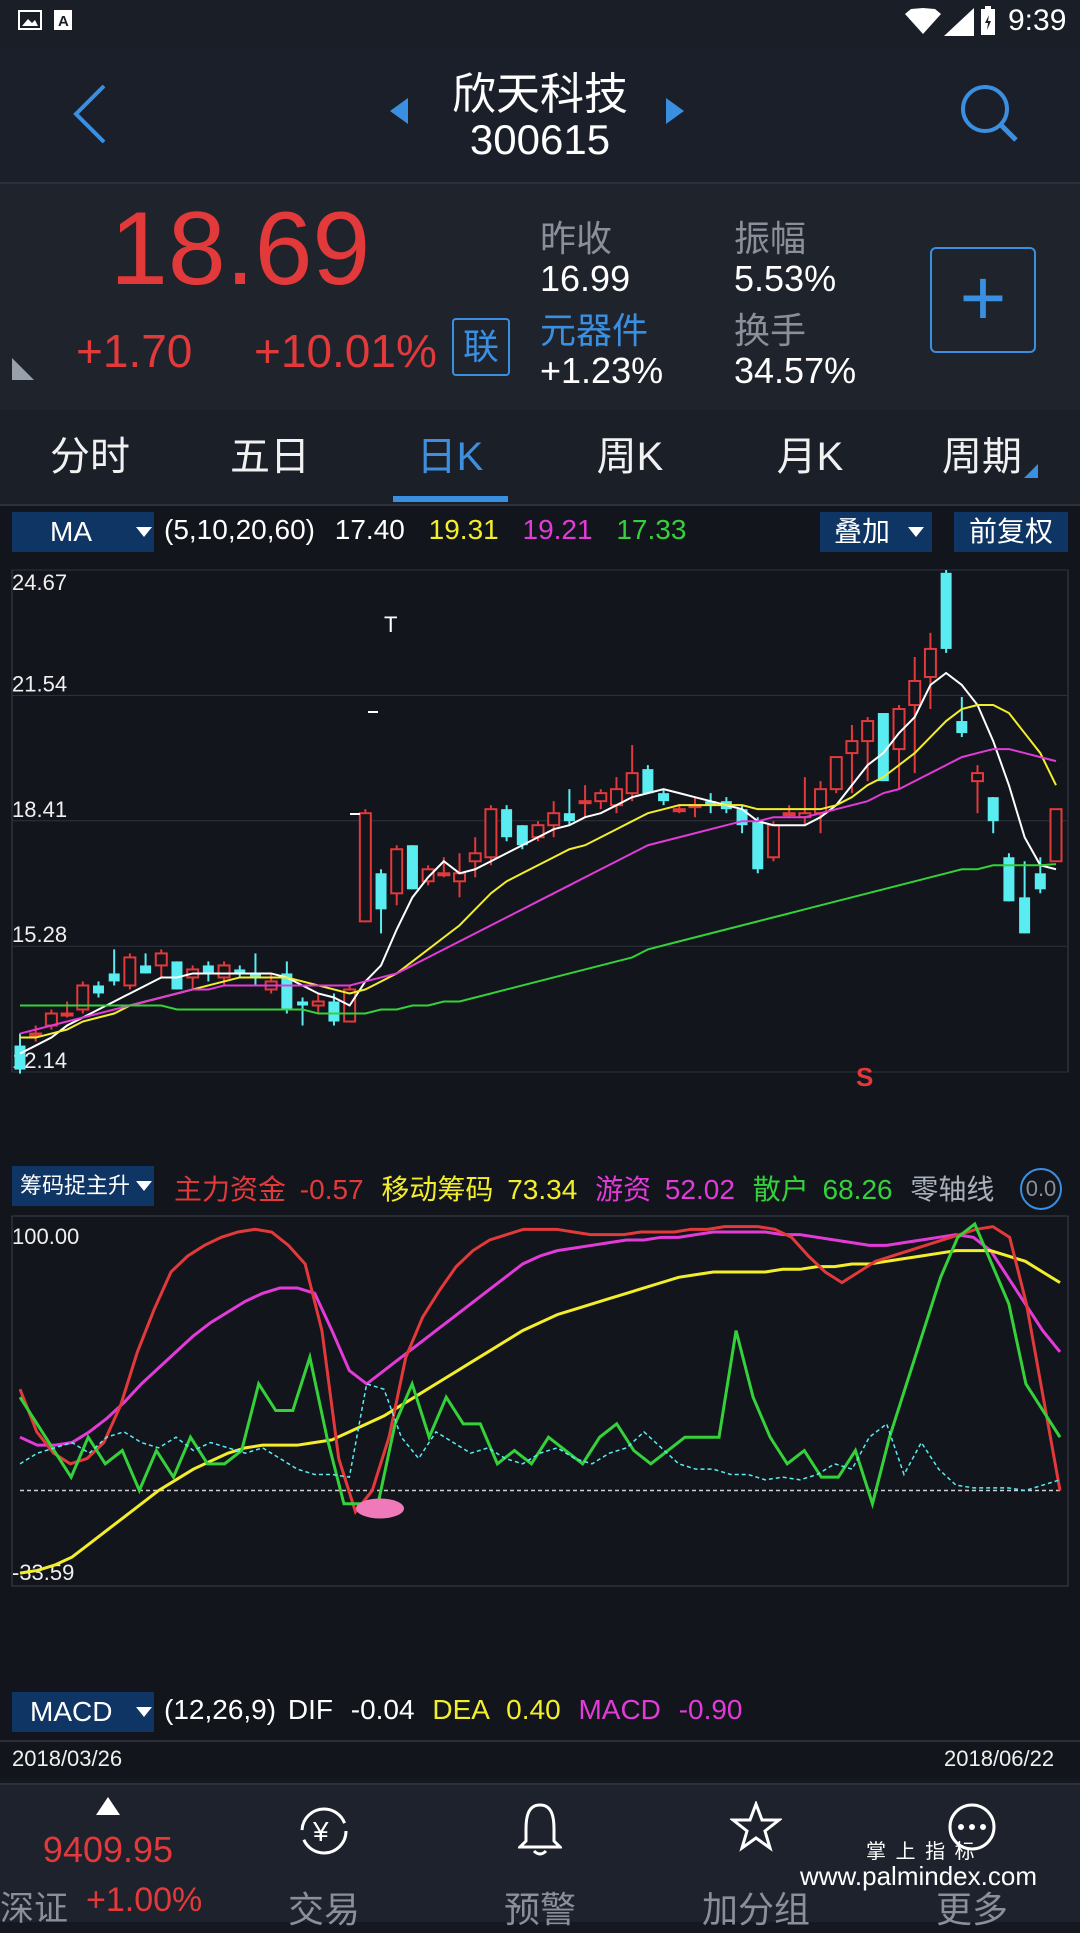  I want to click on triangle-up-icon, so click(108, 1806).